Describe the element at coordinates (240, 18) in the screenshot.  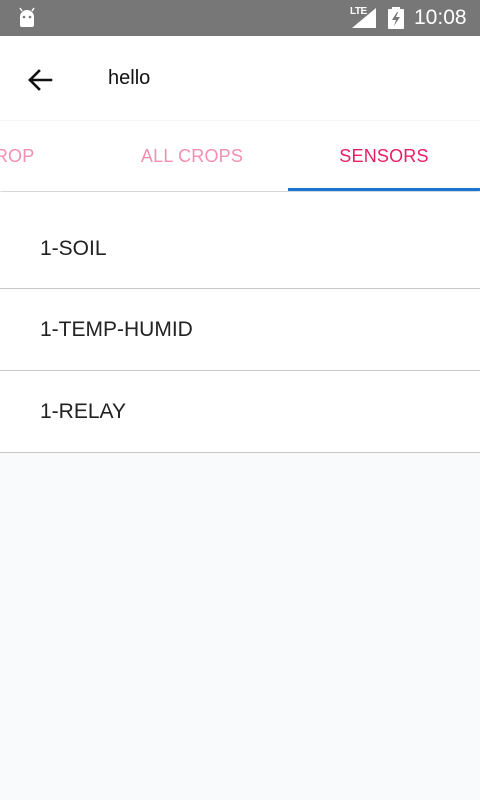
I see `status-bar: LTE 10:08` at that location.